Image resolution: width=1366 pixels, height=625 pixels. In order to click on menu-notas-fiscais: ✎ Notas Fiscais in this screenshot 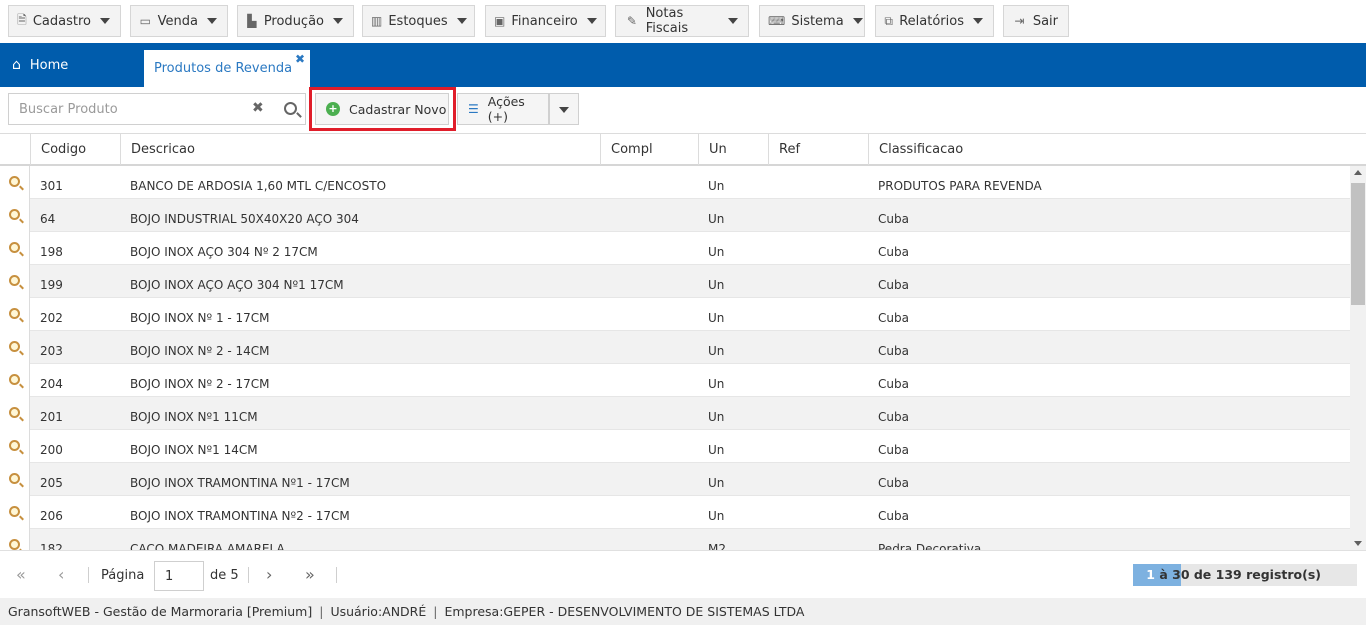, I will do `click(682, 21)`.